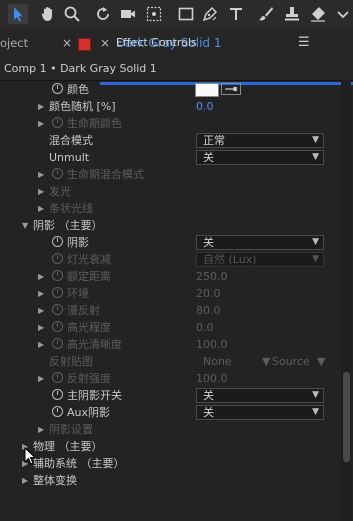 The image size is (353, 521). What do you see at coordinates (170, 106) in the screenshot?
I see `property-row-color-random: ▶ 颜色随机 [%] 0.0` at bounding box center [170, 106].